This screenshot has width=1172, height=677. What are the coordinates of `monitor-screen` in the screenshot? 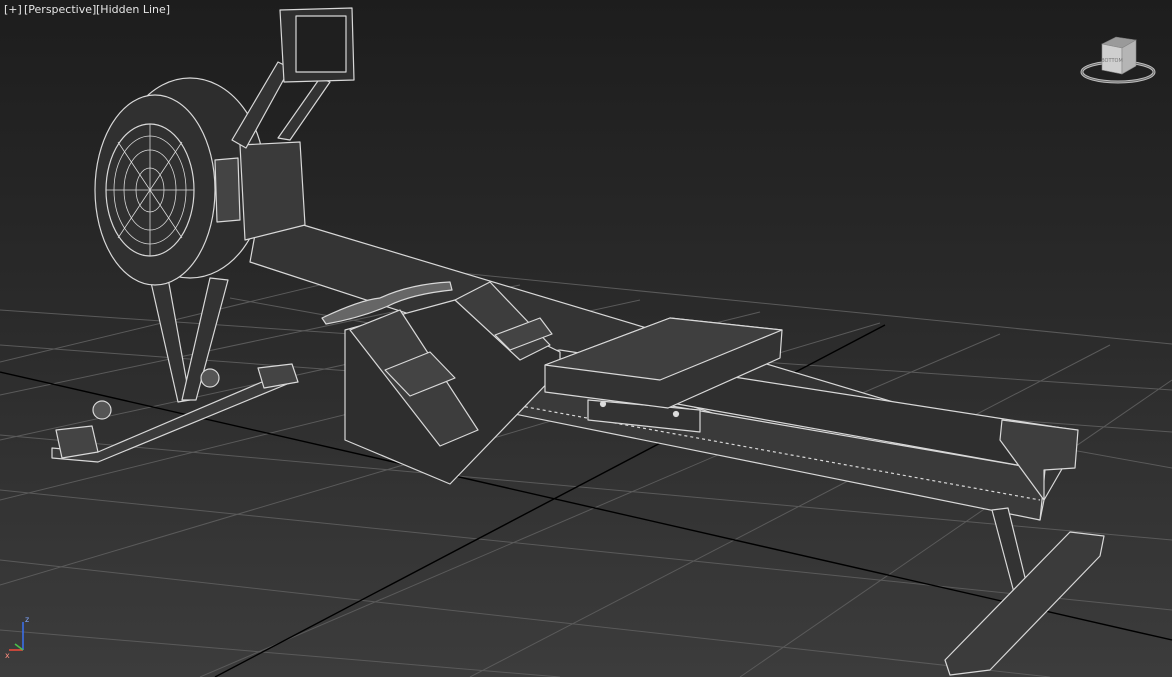 It's located at (321, 44).